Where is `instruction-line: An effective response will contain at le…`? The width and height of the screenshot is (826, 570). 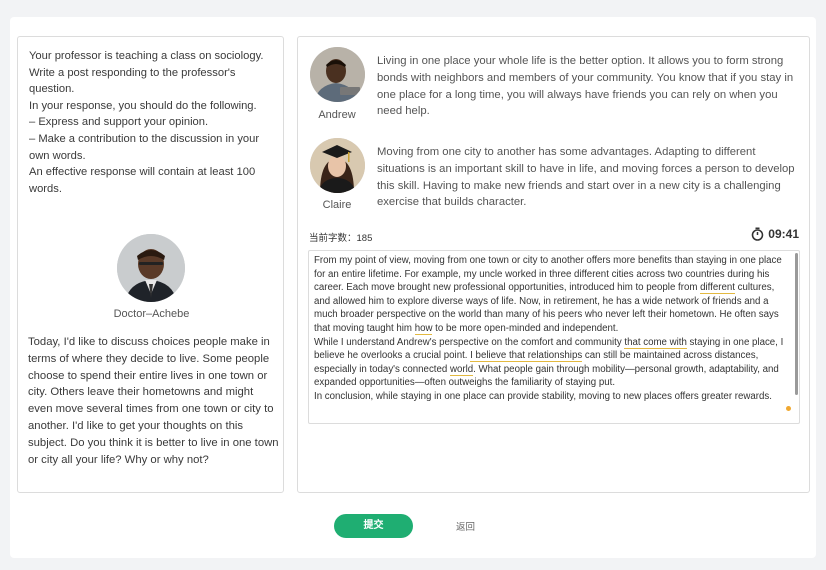 instruction-line: An effective response will contain at le… is located at coordinates (142, 180).